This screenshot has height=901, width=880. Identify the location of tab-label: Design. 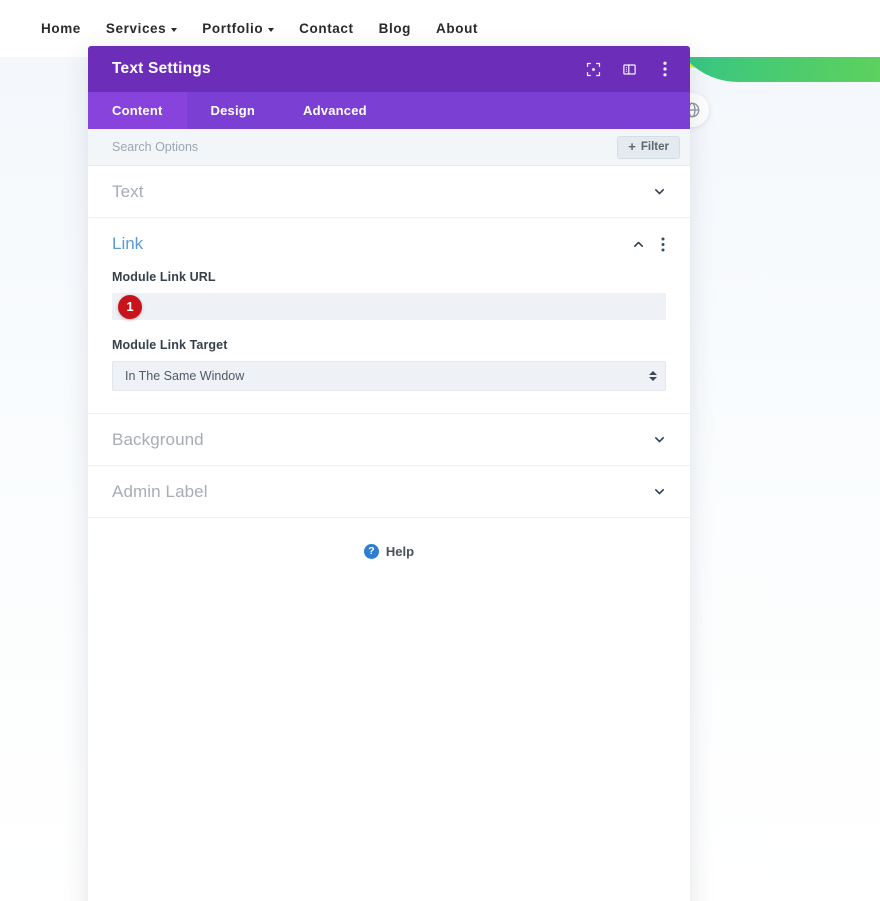
(233, 110).